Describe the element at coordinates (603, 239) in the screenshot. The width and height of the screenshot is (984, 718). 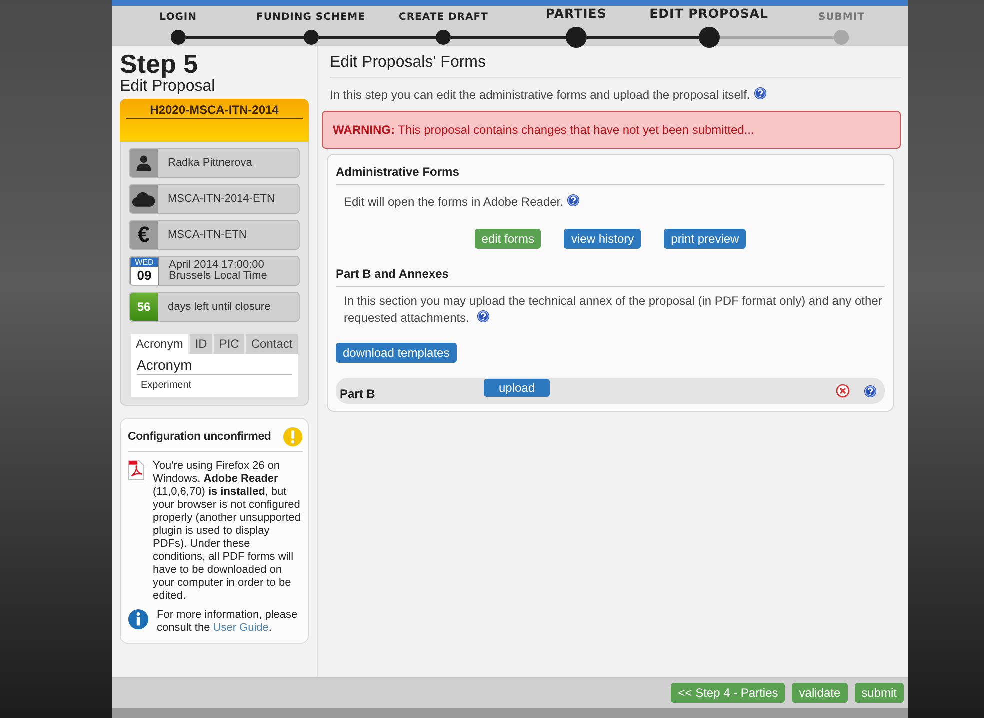
I see `action-button: view history` at that location.